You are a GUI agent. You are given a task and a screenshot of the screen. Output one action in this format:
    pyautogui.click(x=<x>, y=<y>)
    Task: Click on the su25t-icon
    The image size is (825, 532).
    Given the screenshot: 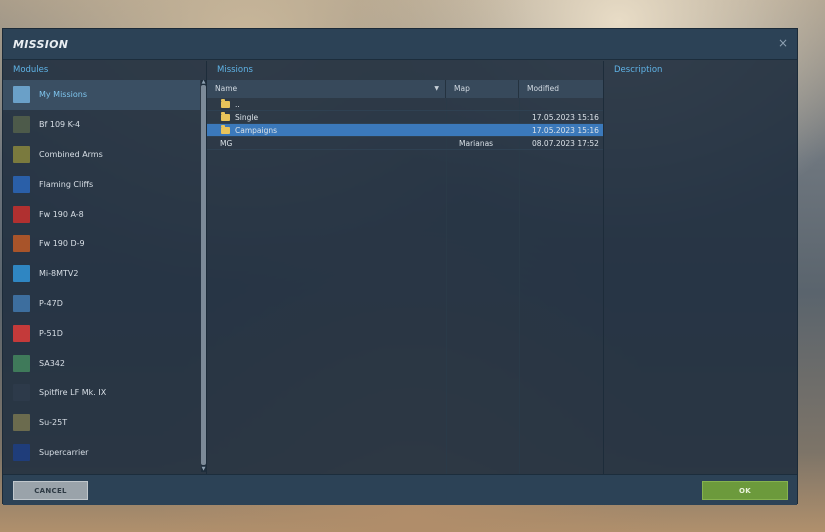 What is the action you would take?
    pyautogui.click(x=21, y=423)
    